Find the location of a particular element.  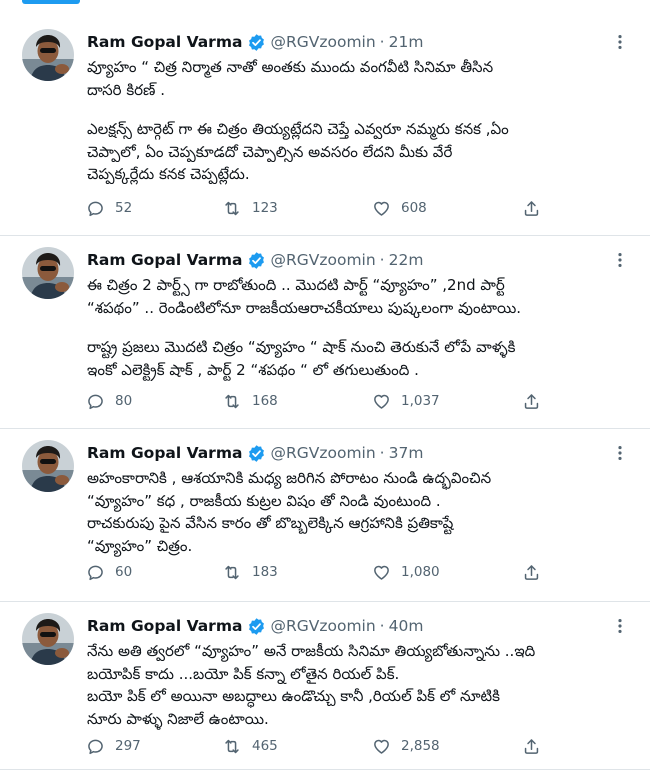

like-count: 2,858 is located at coordinates (420, 746).